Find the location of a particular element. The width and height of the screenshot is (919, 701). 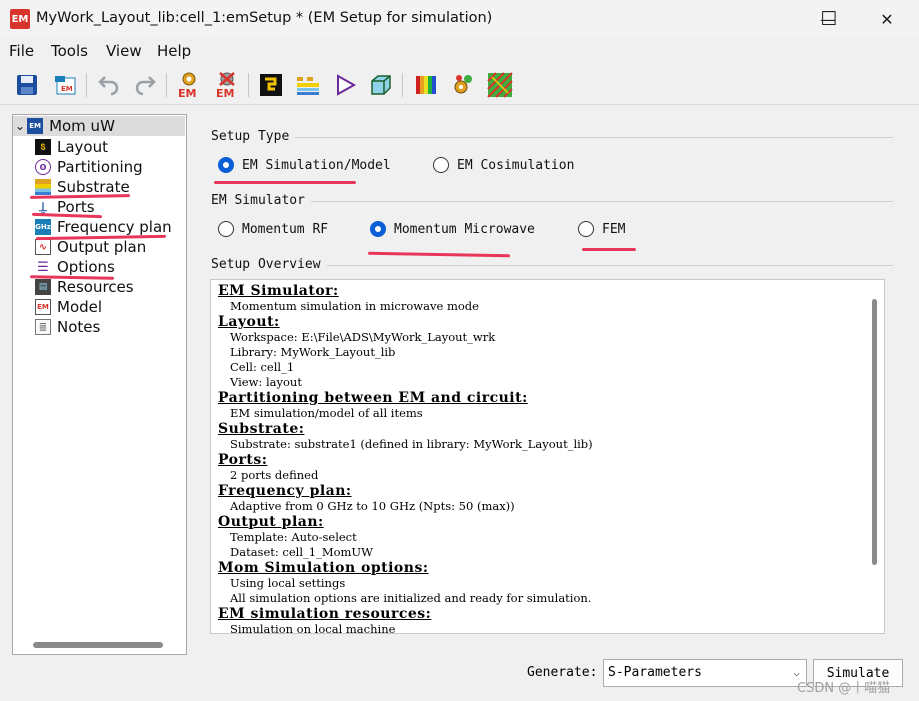

radio-momentum-rf: Momentum RF is located at coordinates (273, 229).